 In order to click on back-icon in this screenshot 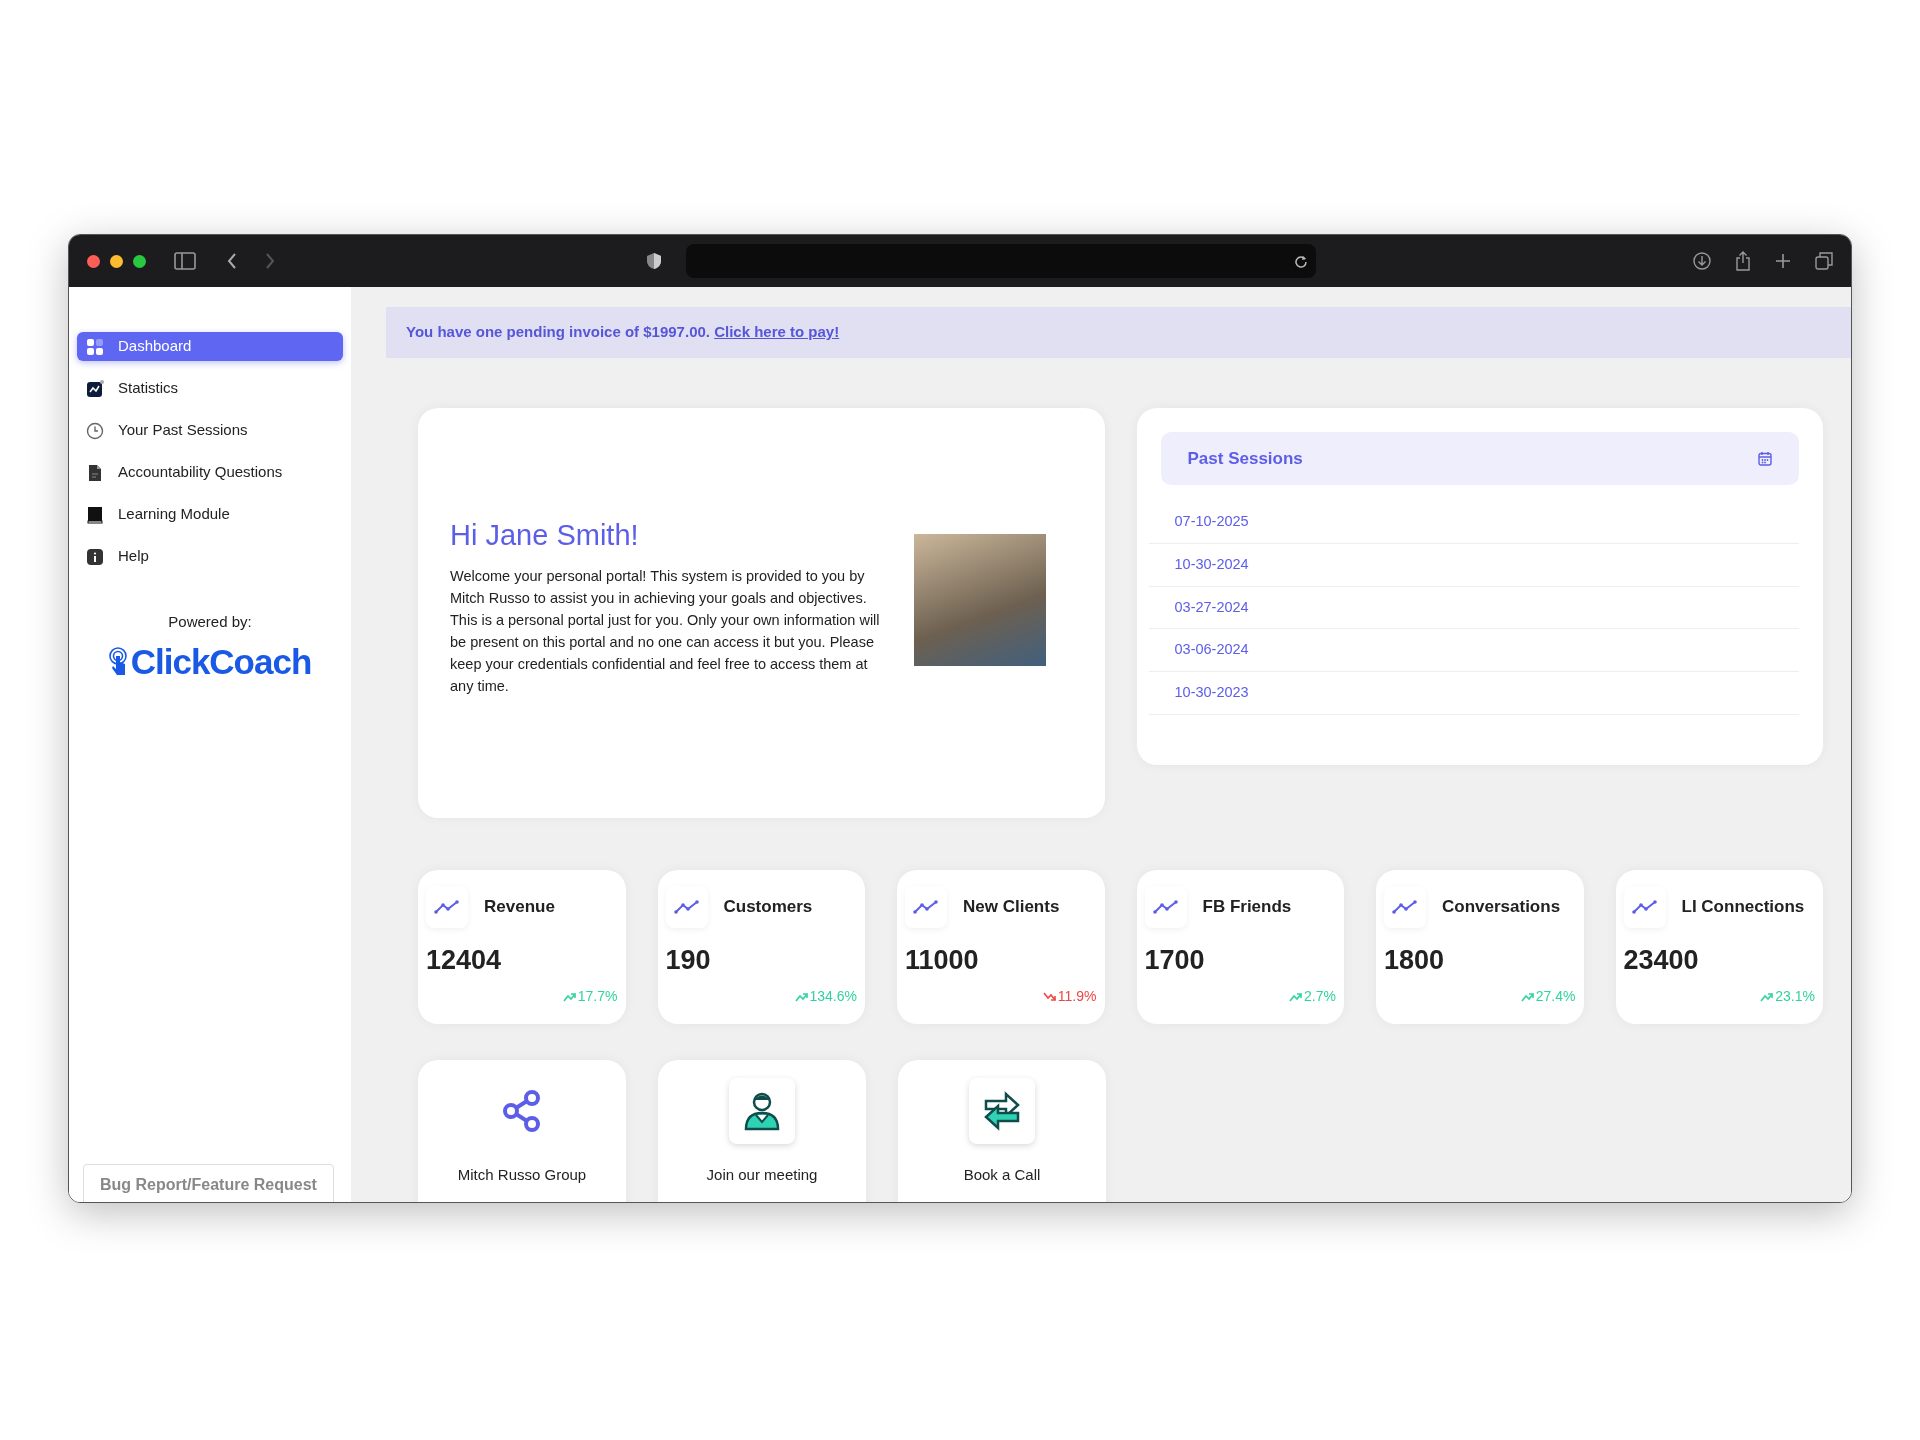, I will do `click(232, 261)`.